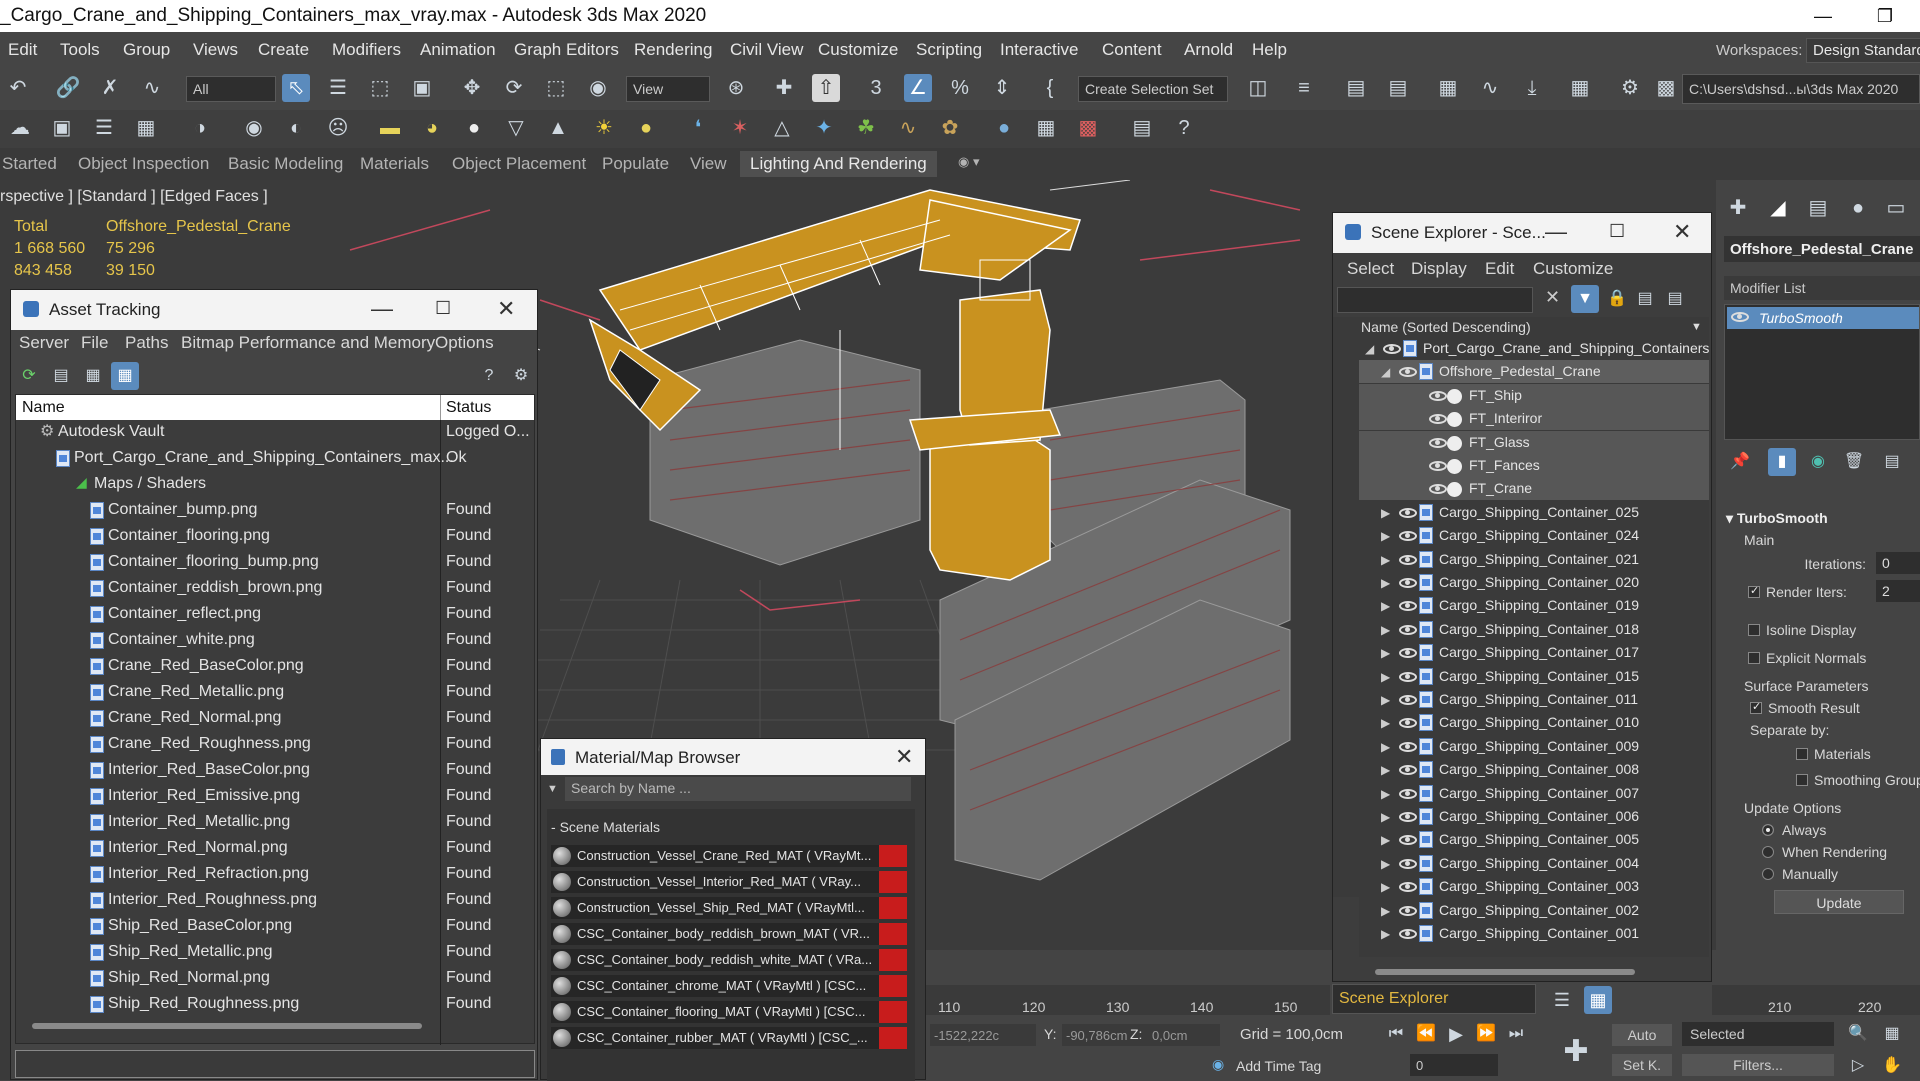 The image size is (1920, 1081). I want to click on scale-icon: ⬚, so click(556, 88).